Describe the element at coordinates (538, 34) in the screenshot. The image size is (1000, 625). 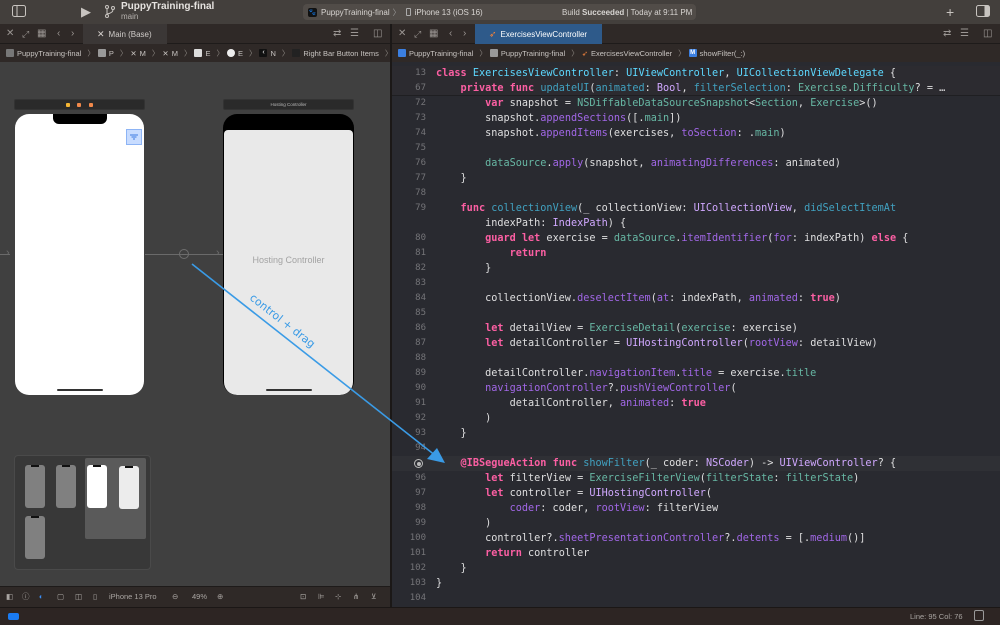
I see `tab-exercises-view-controller: ➶ ExercisesViewController` at that location.